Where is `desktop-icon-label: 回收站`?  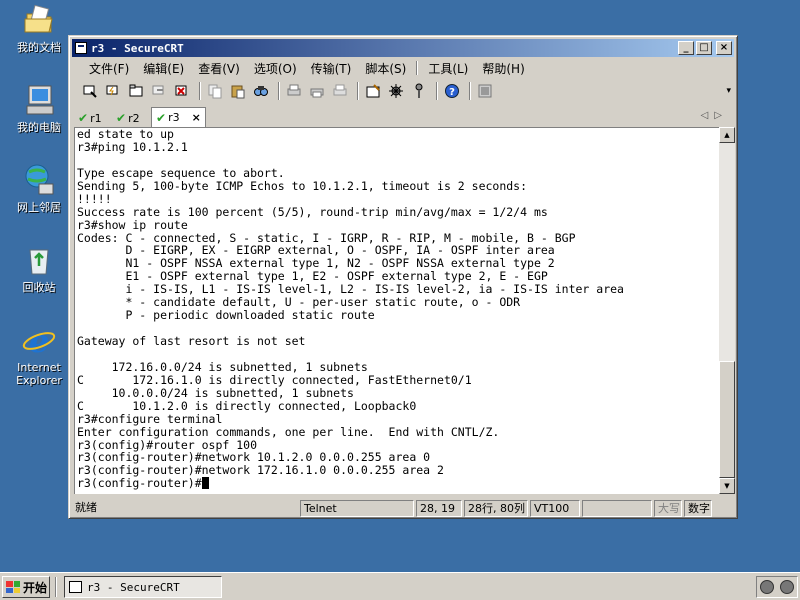 desktop-icon-label: 回收站 is located at coordinates (39, 287).